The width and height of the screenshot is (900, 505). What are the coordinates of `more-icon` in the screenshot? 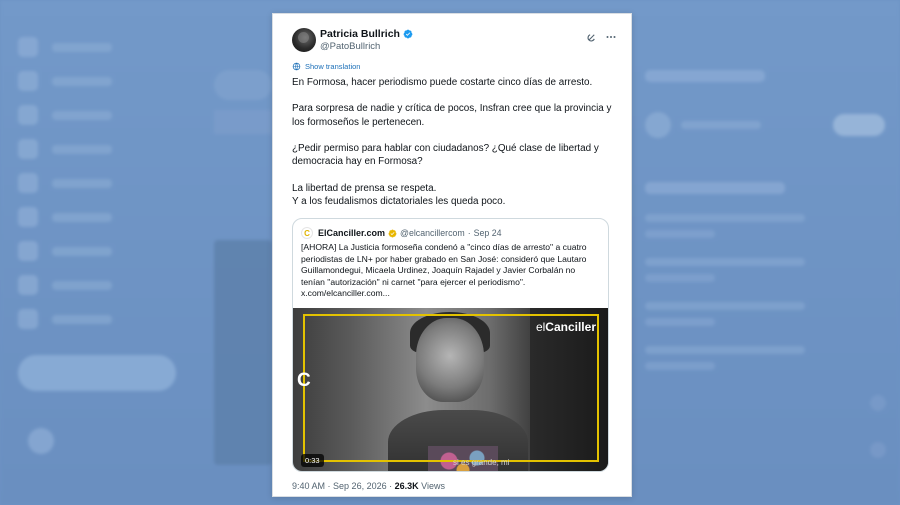 It's located at (611, 37).